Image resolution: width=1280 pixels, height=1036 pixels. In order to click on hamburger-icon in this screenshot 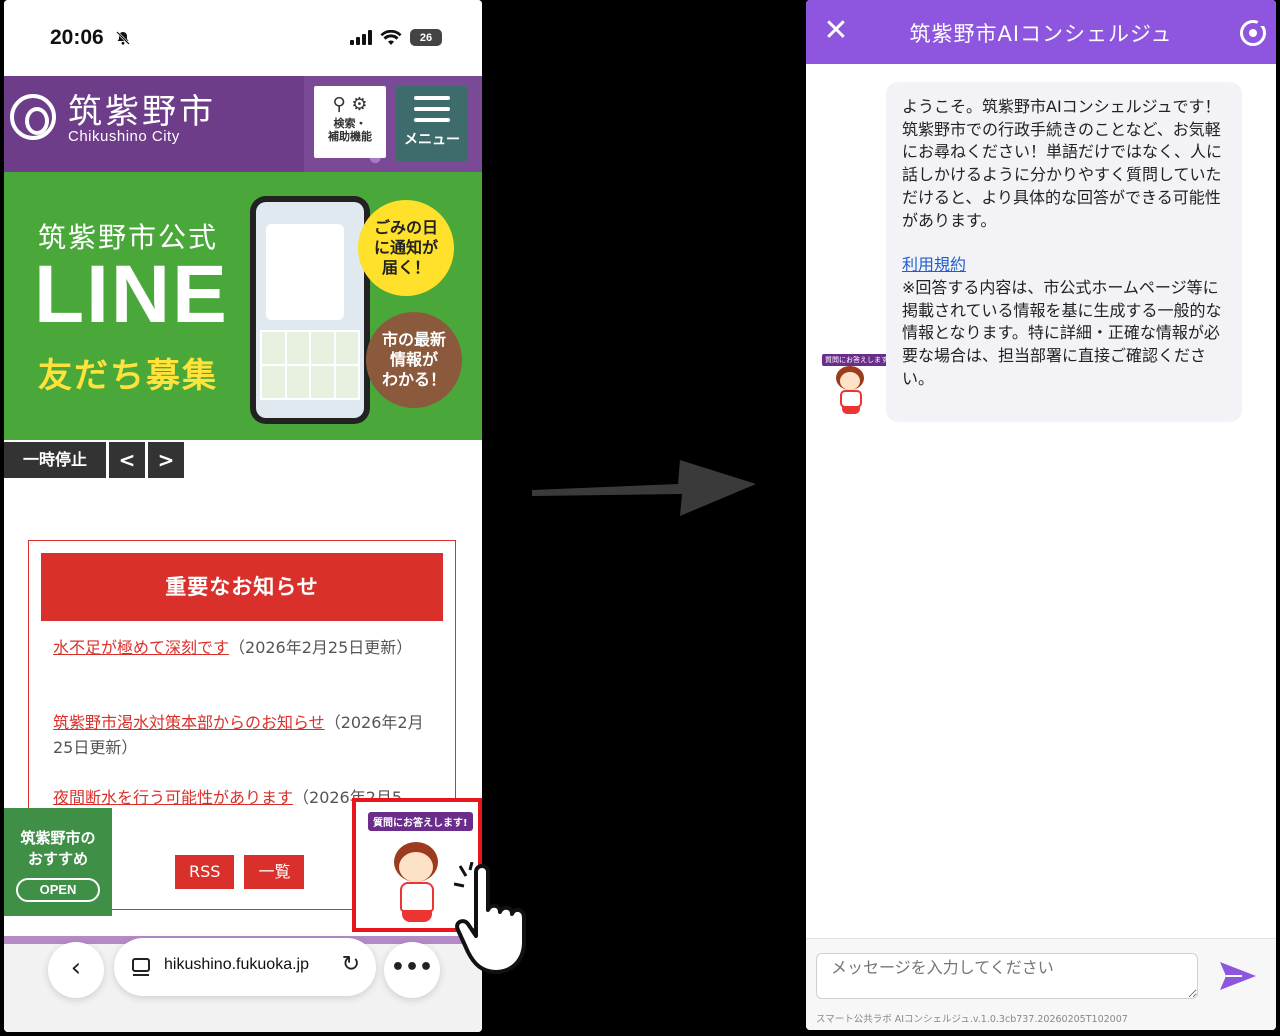, I will do `click(432, 109)`.